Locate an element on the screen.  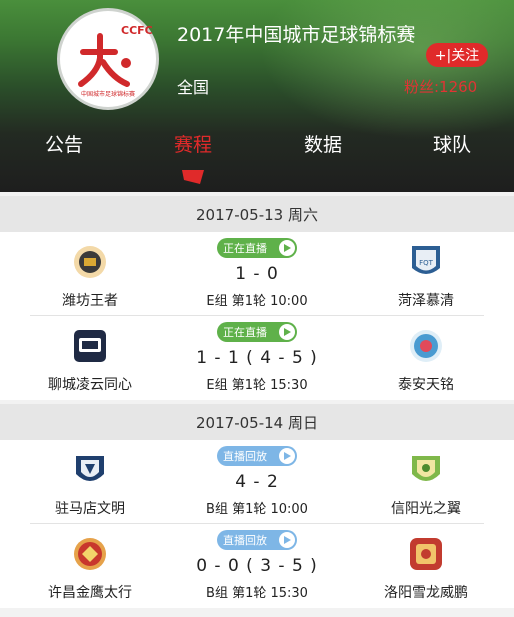
match-info: B组 第1轮 10:00 is located at coordinates (257, 509).